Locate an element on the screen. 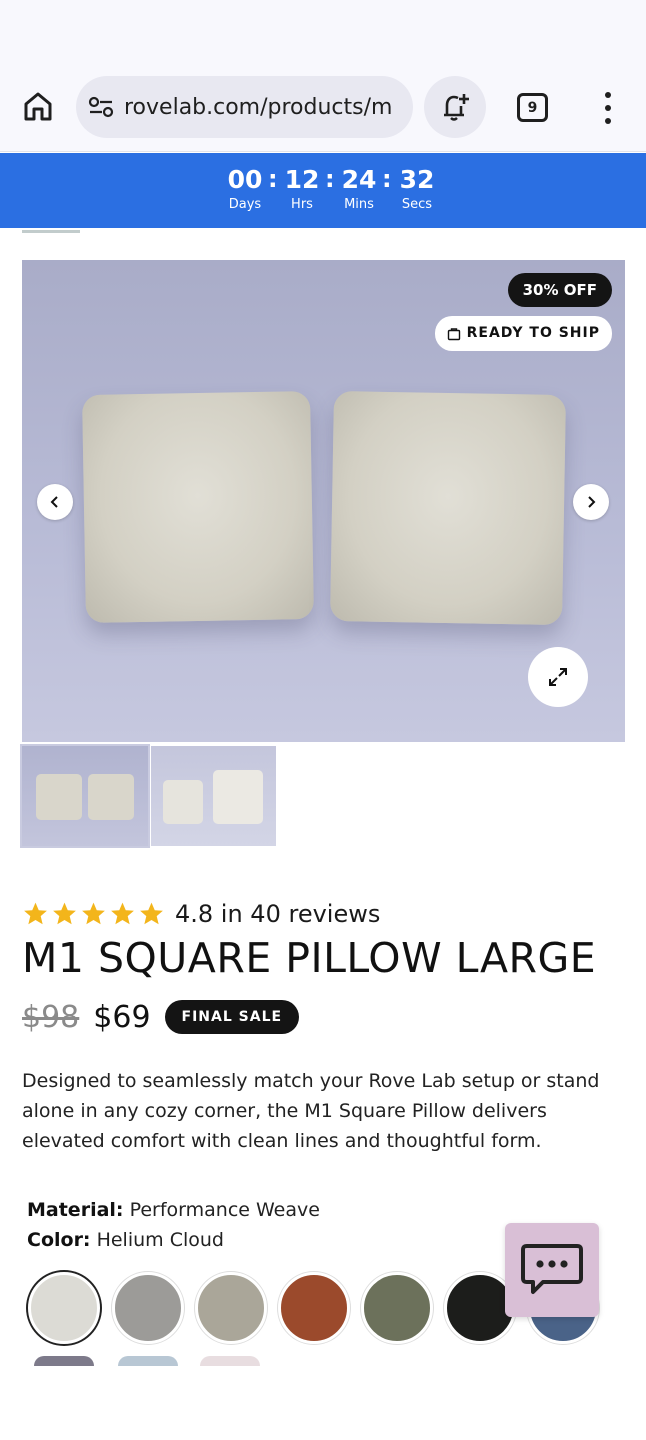 The height and width of the screenshot is (1440, 646). more-vert-icon is located at coordinates (608, 108).